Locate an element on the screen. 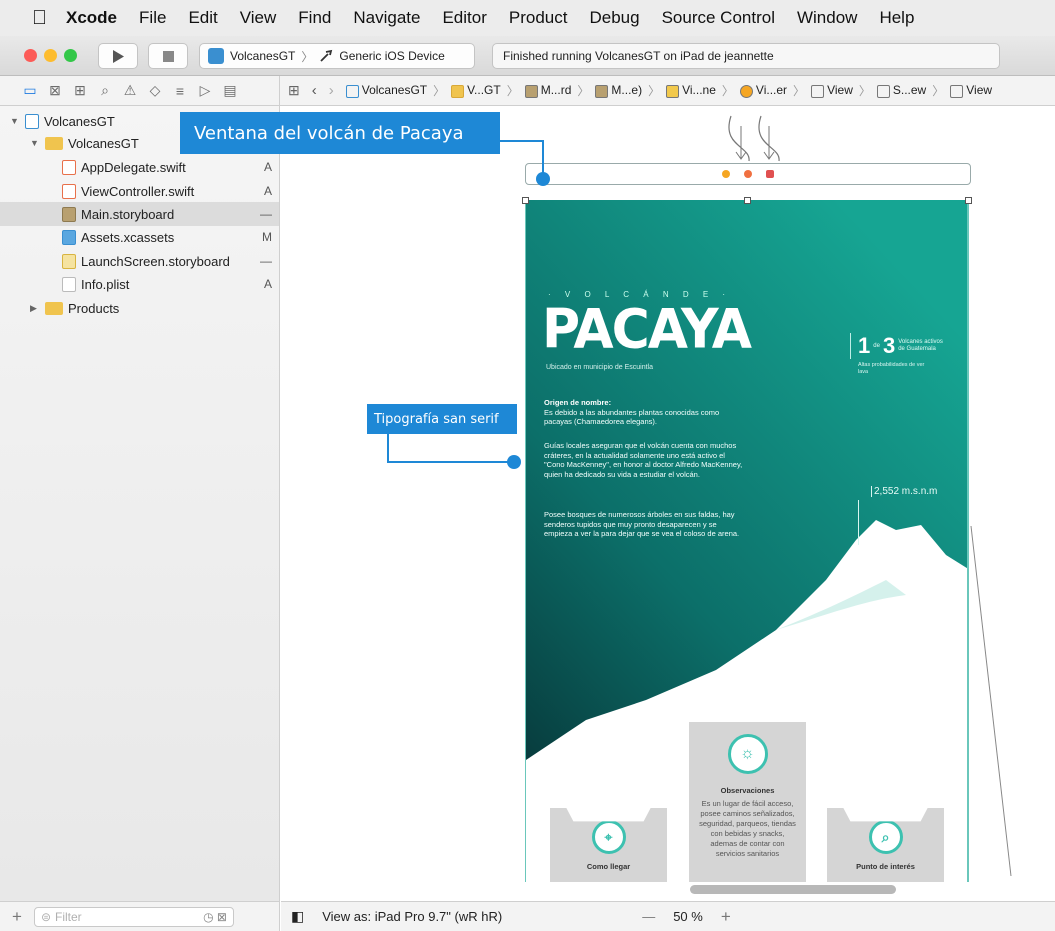  filter-placeholder: Filter is located at coordinates (68, 916).